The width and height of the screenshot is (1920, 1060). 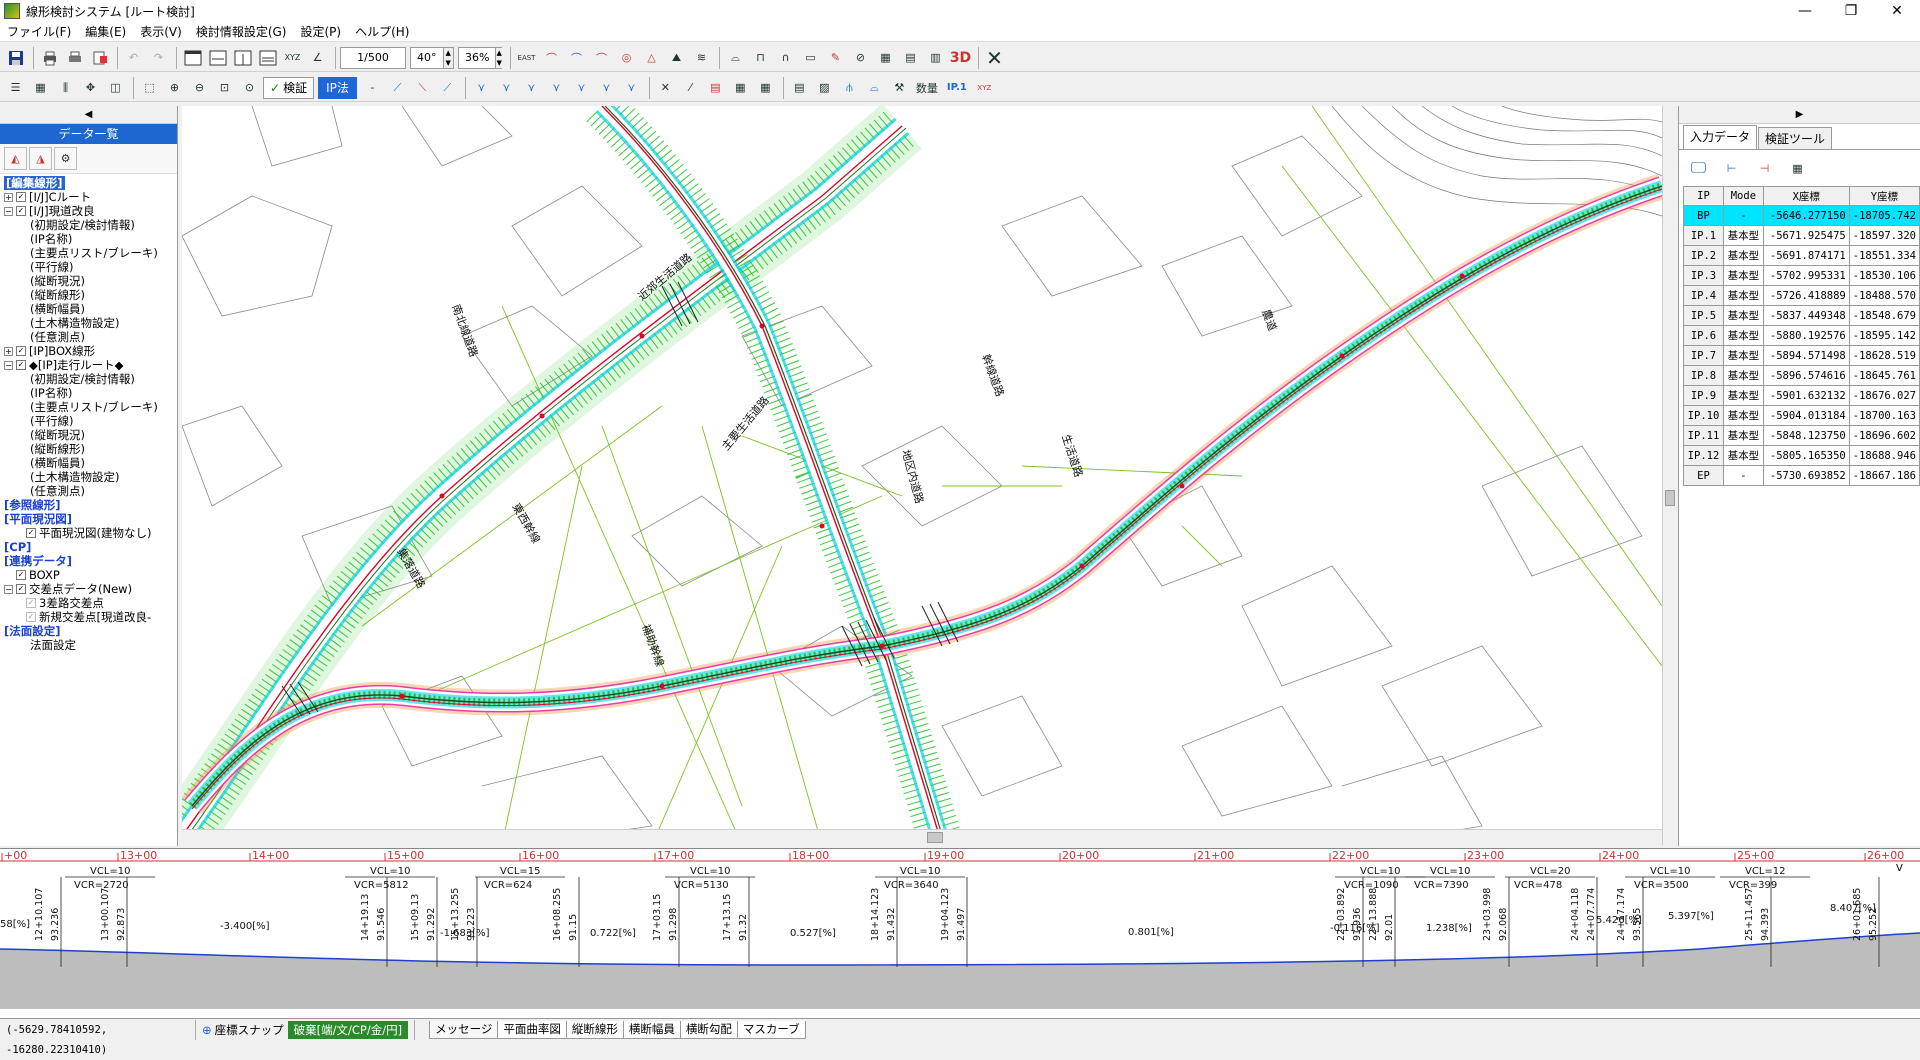 What do you see at coordinates (1801, 395) in the screenshot?
I see `table-row: IP.9 基本型 -5901.632132 -18676.027` at bounding box center [1801, 395].